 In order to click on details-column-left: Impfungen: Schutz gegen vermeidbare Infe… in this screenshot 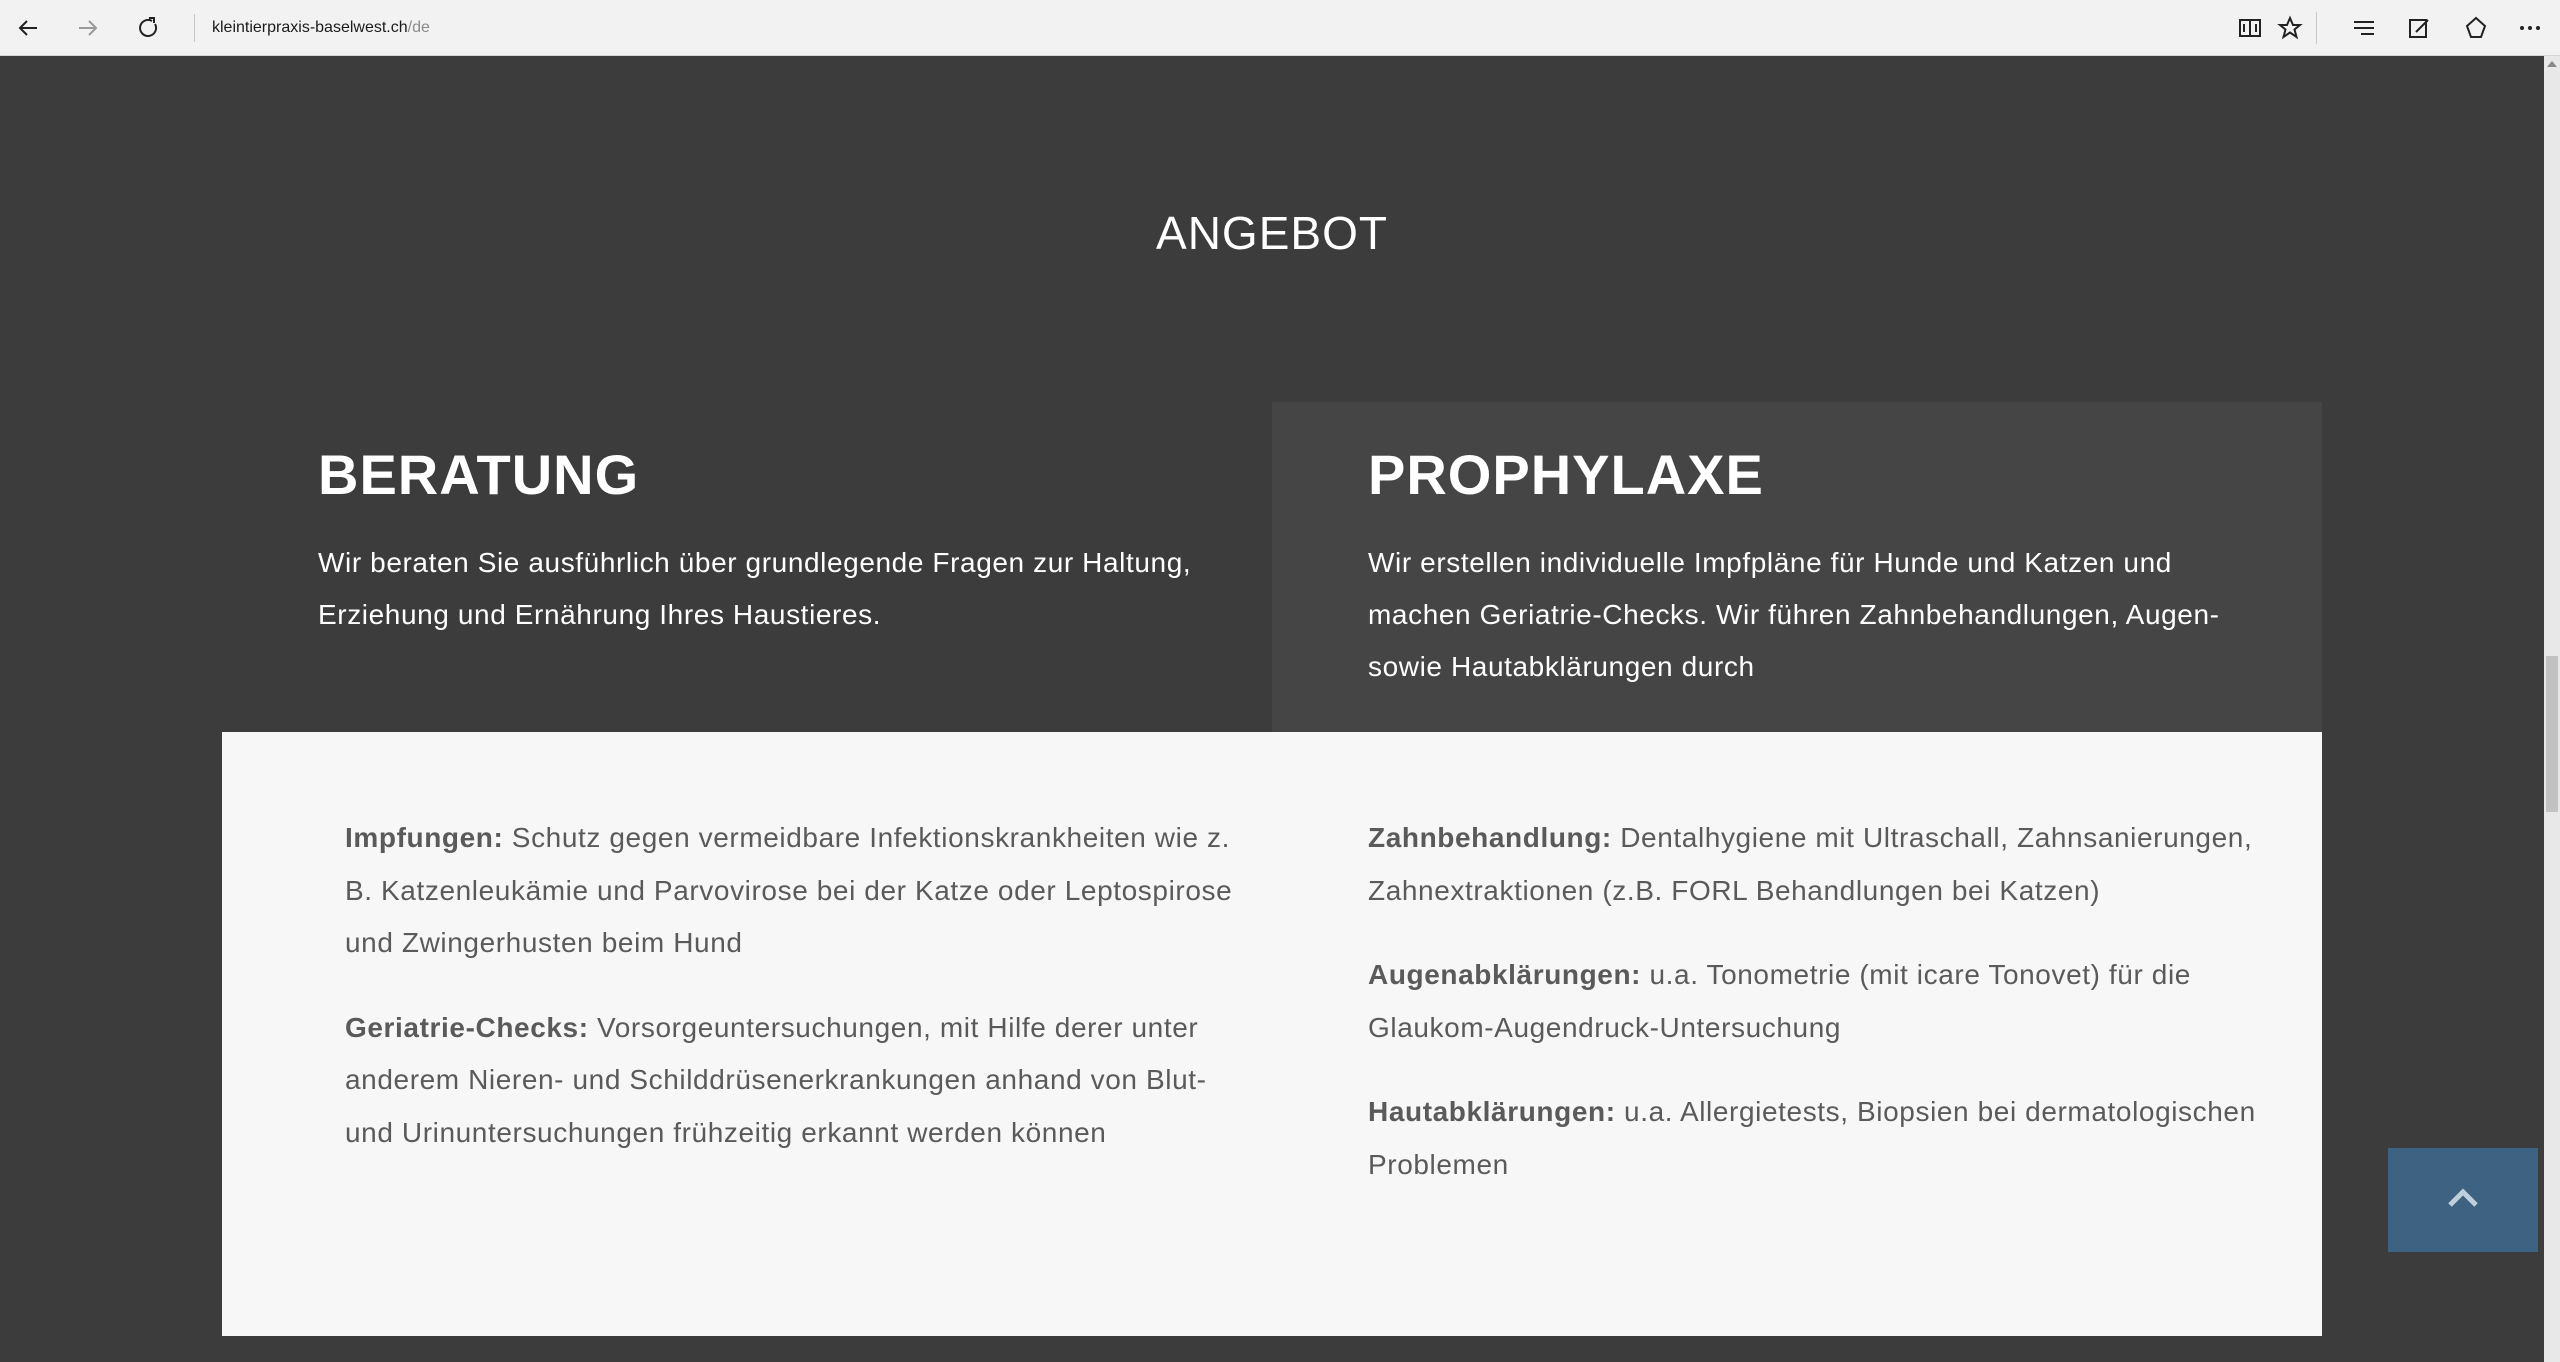, I will do `click(795, 1001)`.